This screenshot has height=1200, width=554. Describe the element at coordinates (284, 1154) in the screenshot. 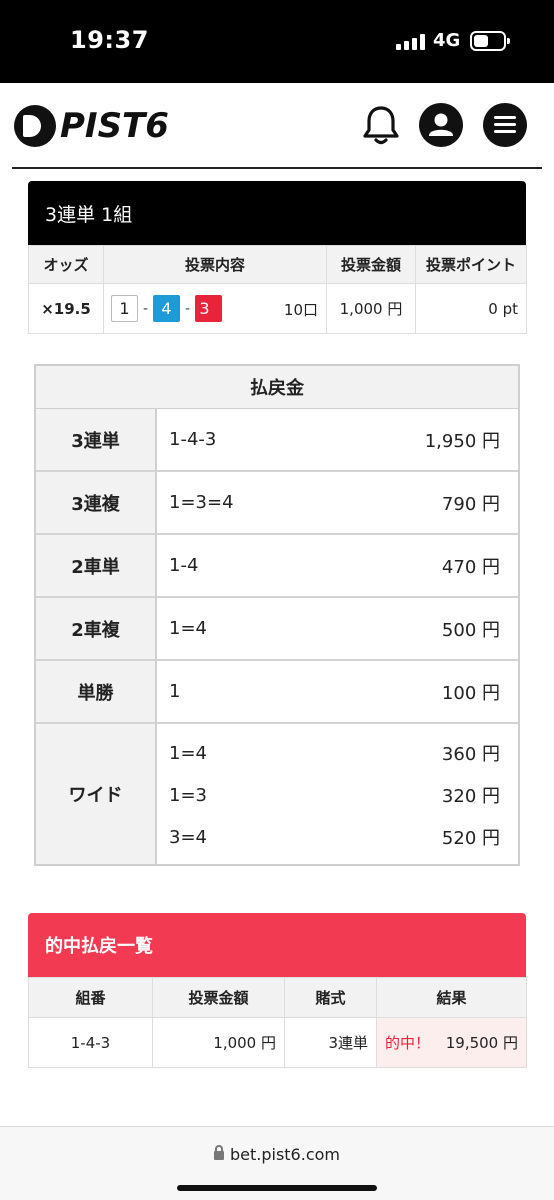

I see `url-text: bet.pist6.com` at that location.